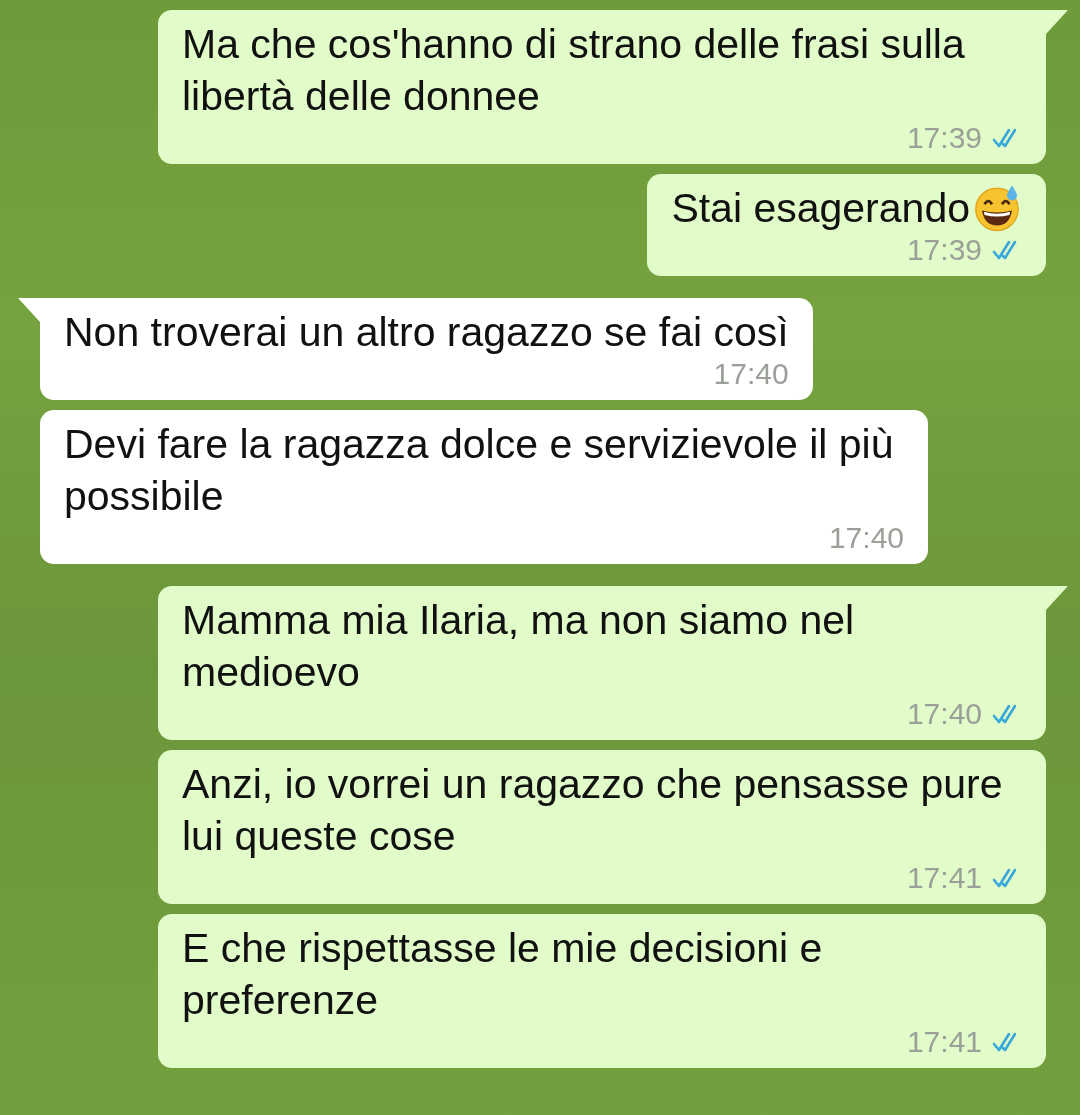 The width and height of the screenshot is (1080, 1115). Describe the element at coordinates (479, 470) in the screenshot. I see `message-text: Devi fare la ragazza dolce e servizievole il più possibile` at that location.